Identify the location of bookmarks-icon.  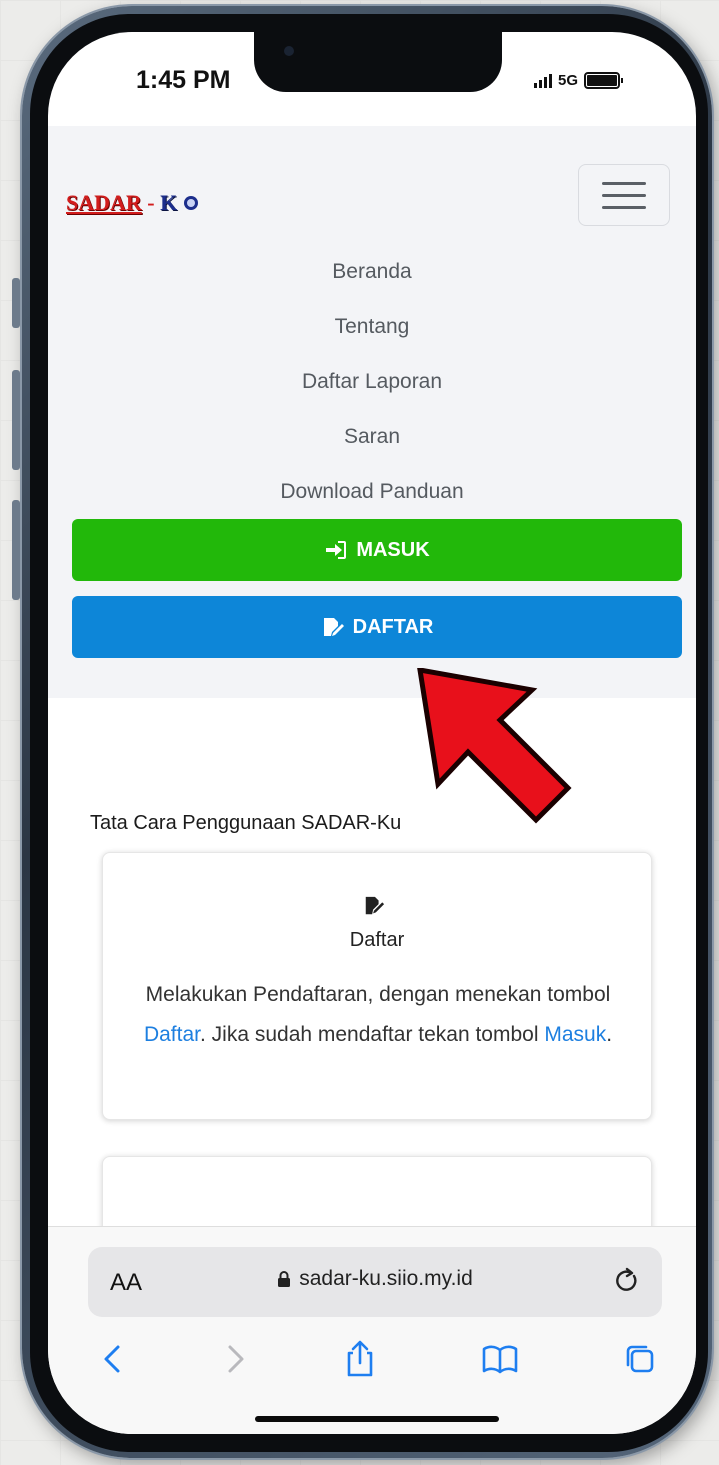
(500, 1359).